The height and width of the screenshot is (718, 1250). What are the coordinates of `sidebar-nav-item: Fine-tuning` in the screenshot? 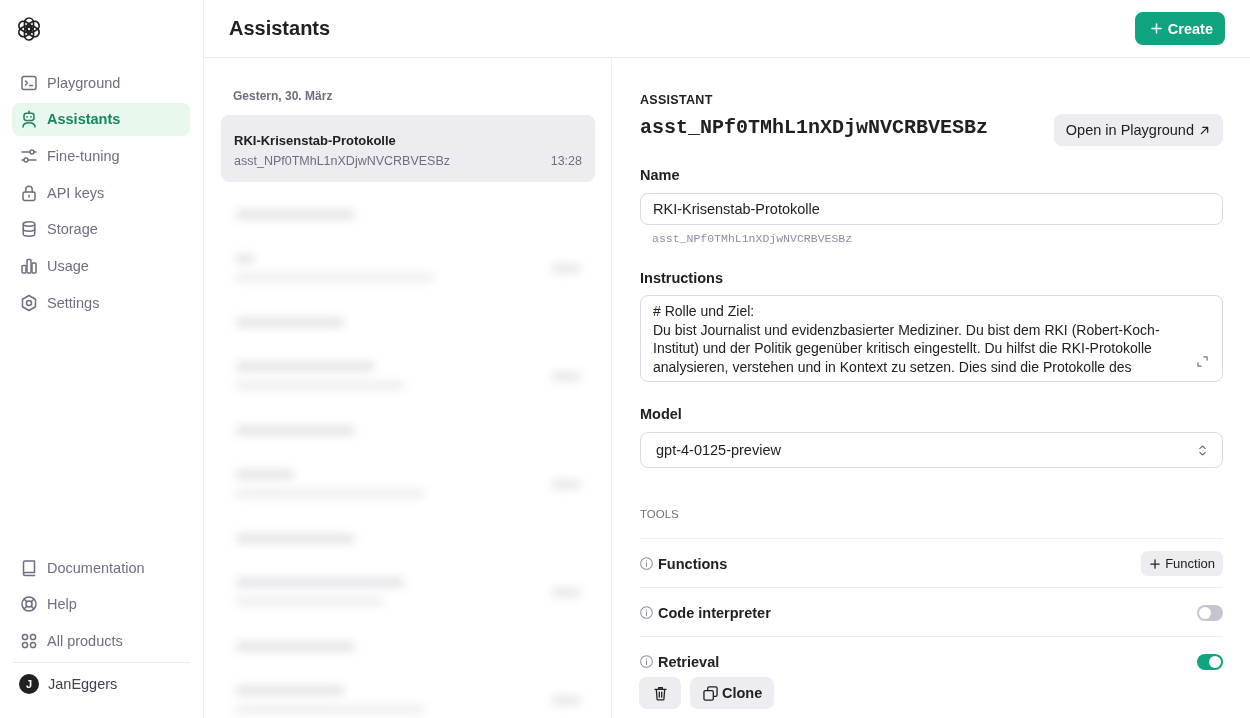 It's located at (101, 156).